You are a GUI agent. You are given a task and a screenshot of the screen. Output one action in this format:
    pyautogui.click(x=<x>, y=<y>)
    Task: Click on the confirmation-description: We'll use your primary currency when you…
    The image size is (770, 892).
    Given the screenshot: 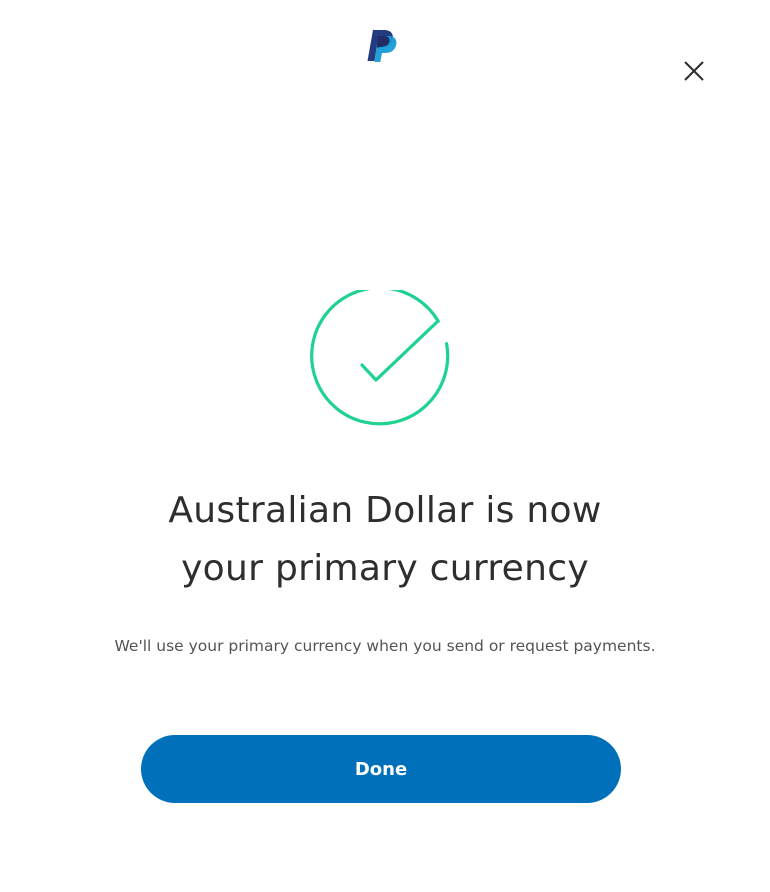 What is the action you would take?
    pyautogui.click(x=385, y=646)
    